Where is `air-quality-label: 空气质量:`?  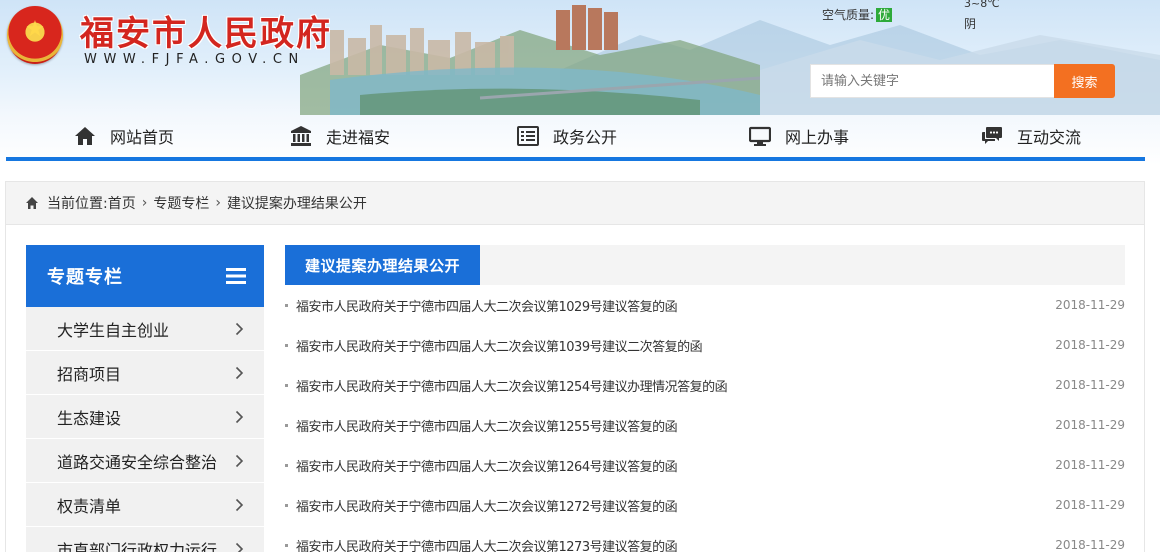
air-quality-label: 空气质量: is located at coordinates (848, 15).